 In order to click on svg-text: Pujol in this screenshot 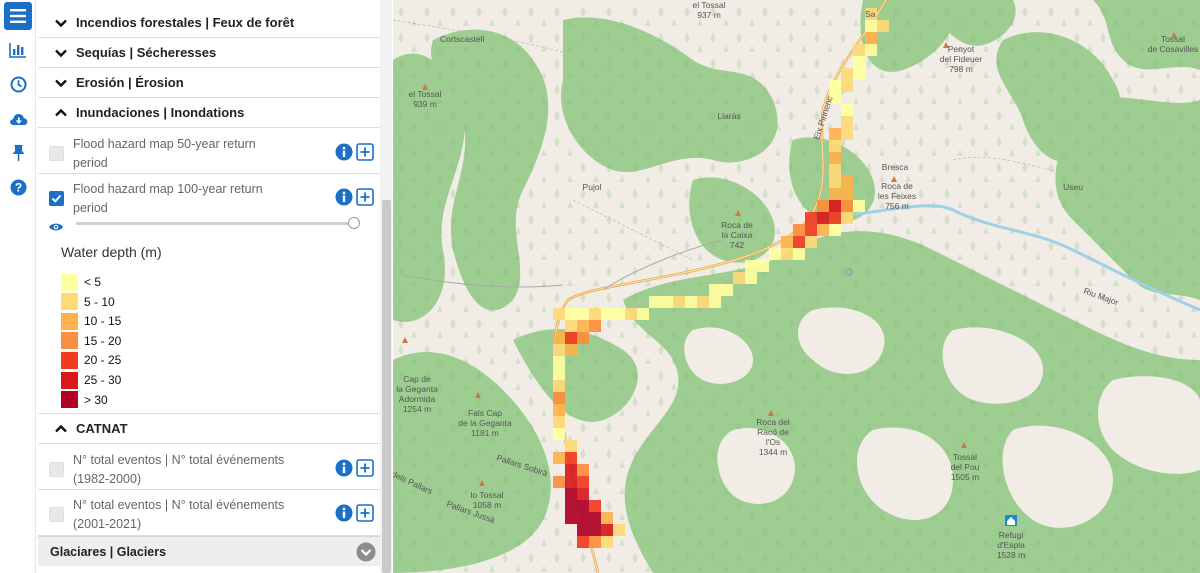, I will do `click(592, 187)`.